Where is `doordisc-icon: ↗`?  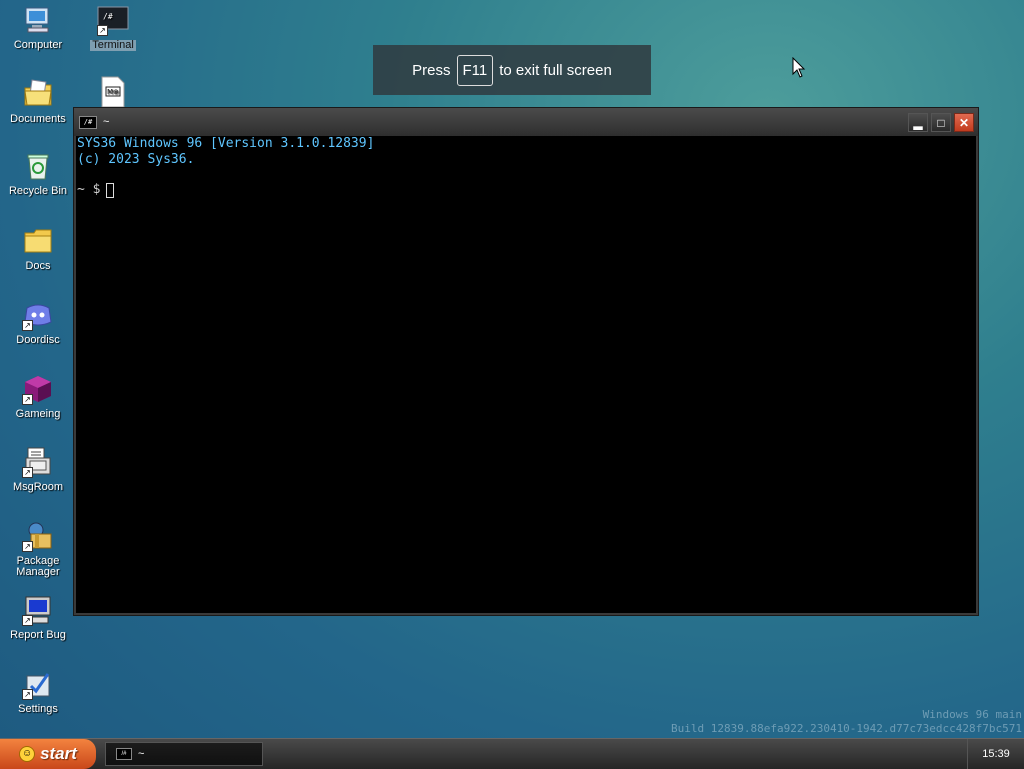 doordisc-icon: ↗ is located at coordinates (38, 315).